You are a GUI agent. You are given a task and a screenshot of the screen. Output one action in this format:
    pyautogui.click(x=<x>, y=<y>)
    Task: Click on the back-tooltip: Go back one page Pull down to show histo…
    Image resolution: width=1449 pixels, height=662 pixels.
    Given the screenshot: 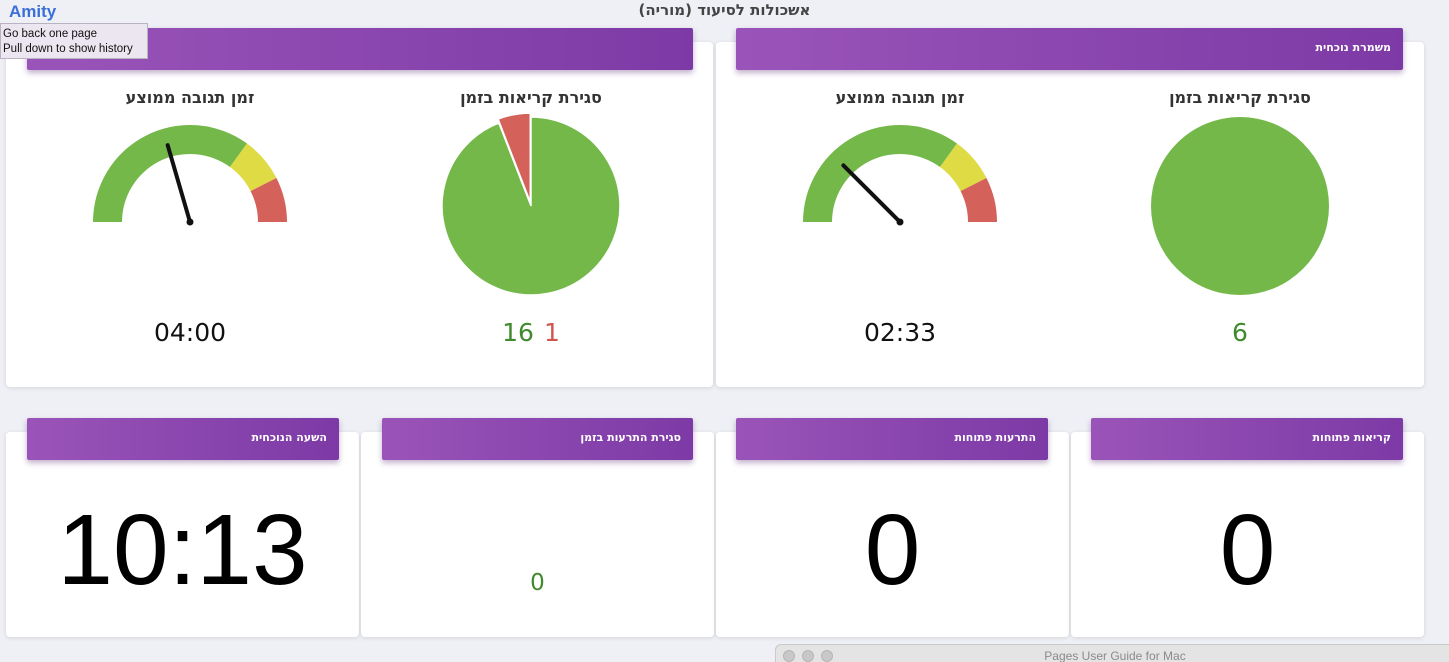 What is the action you would take?
    pyautogui.click(x=74, y=41)
    